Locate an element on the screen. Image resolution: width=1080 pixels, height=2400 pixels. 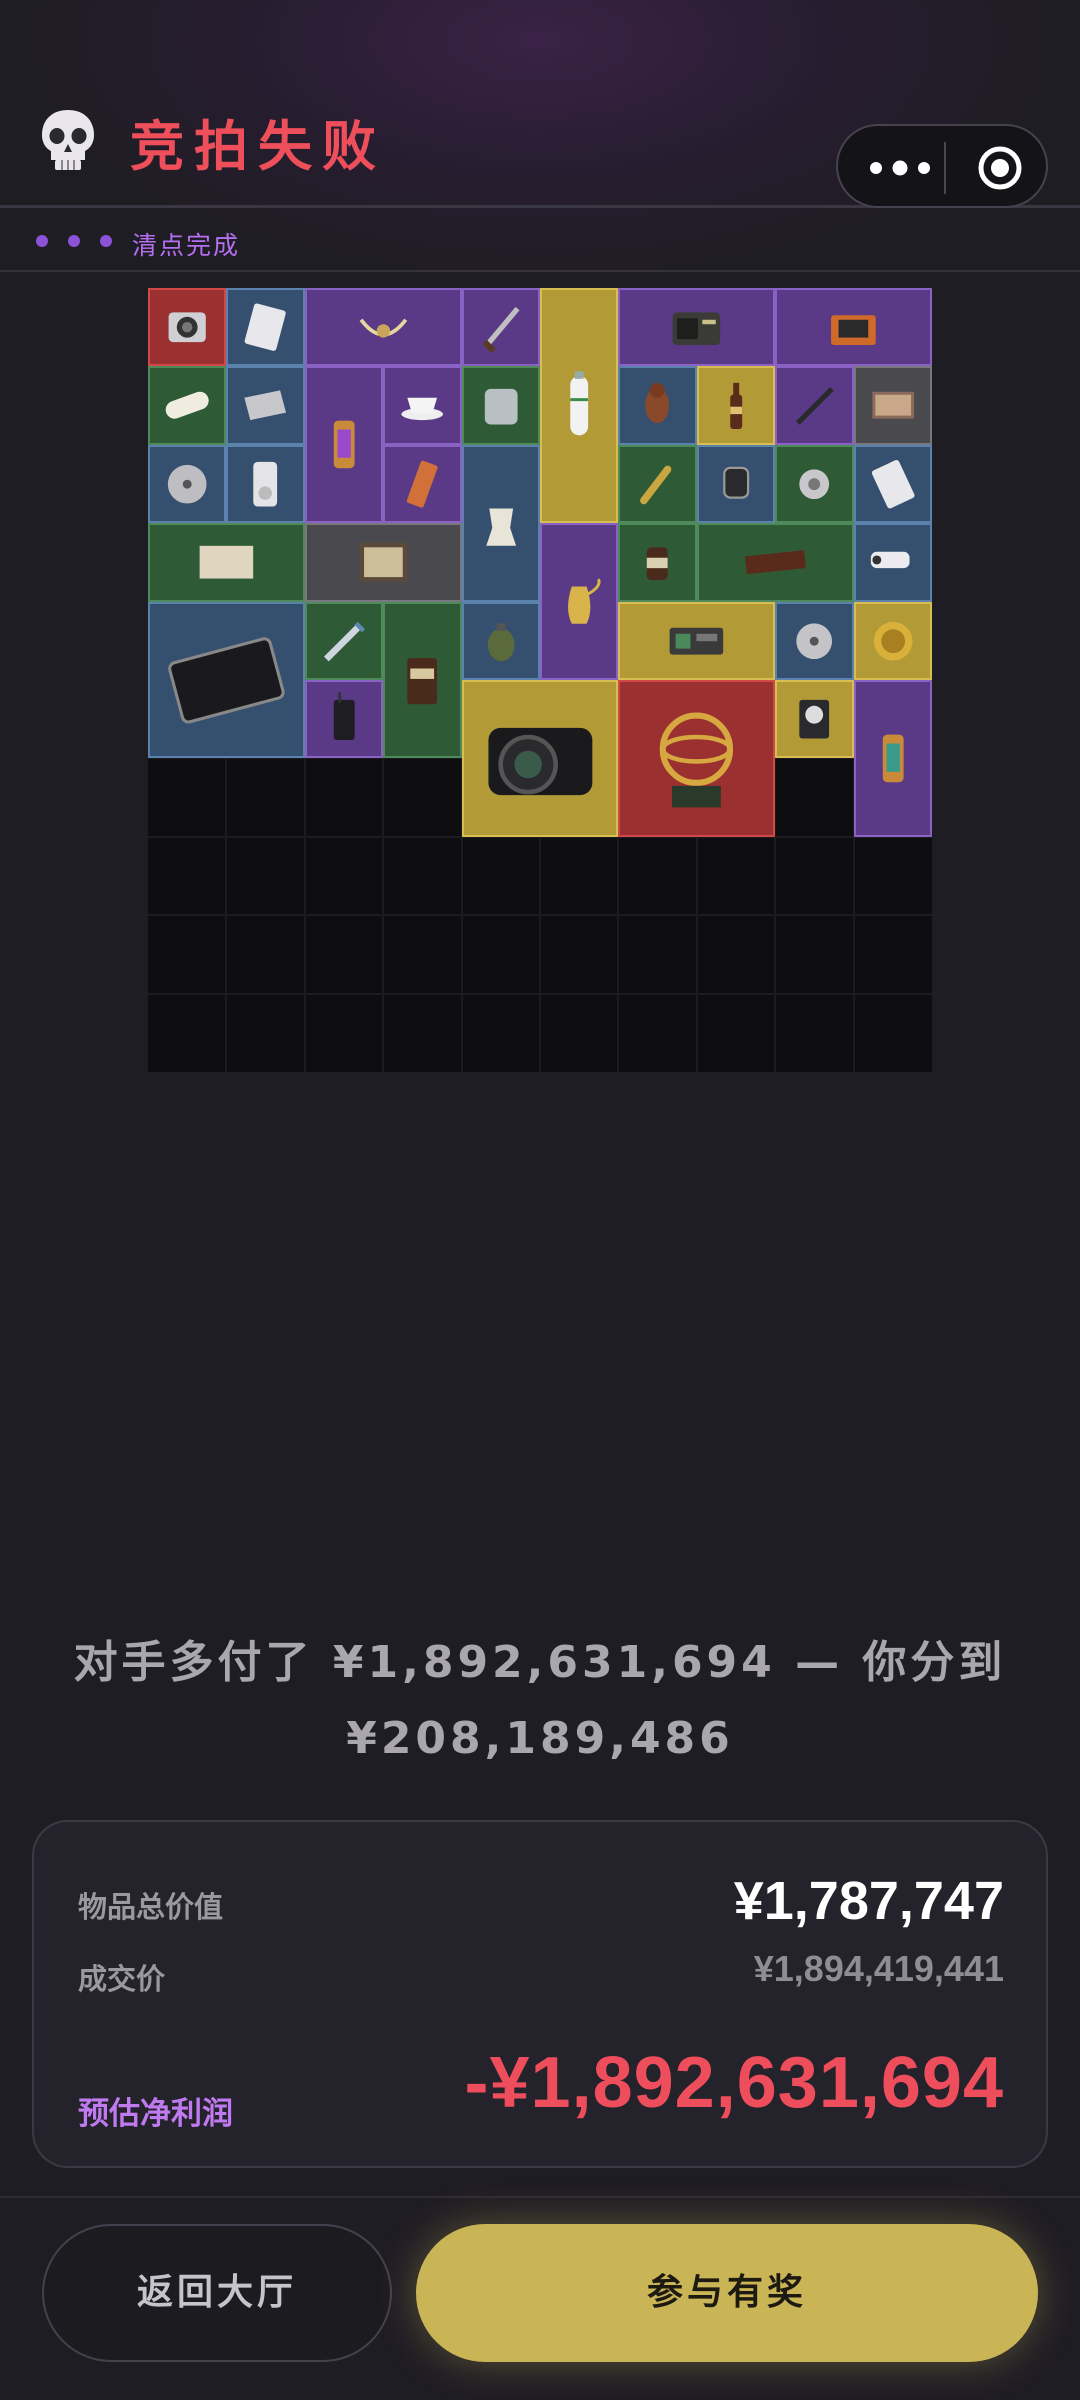
wooden-plank-icon is located at coordinates (775, 562).